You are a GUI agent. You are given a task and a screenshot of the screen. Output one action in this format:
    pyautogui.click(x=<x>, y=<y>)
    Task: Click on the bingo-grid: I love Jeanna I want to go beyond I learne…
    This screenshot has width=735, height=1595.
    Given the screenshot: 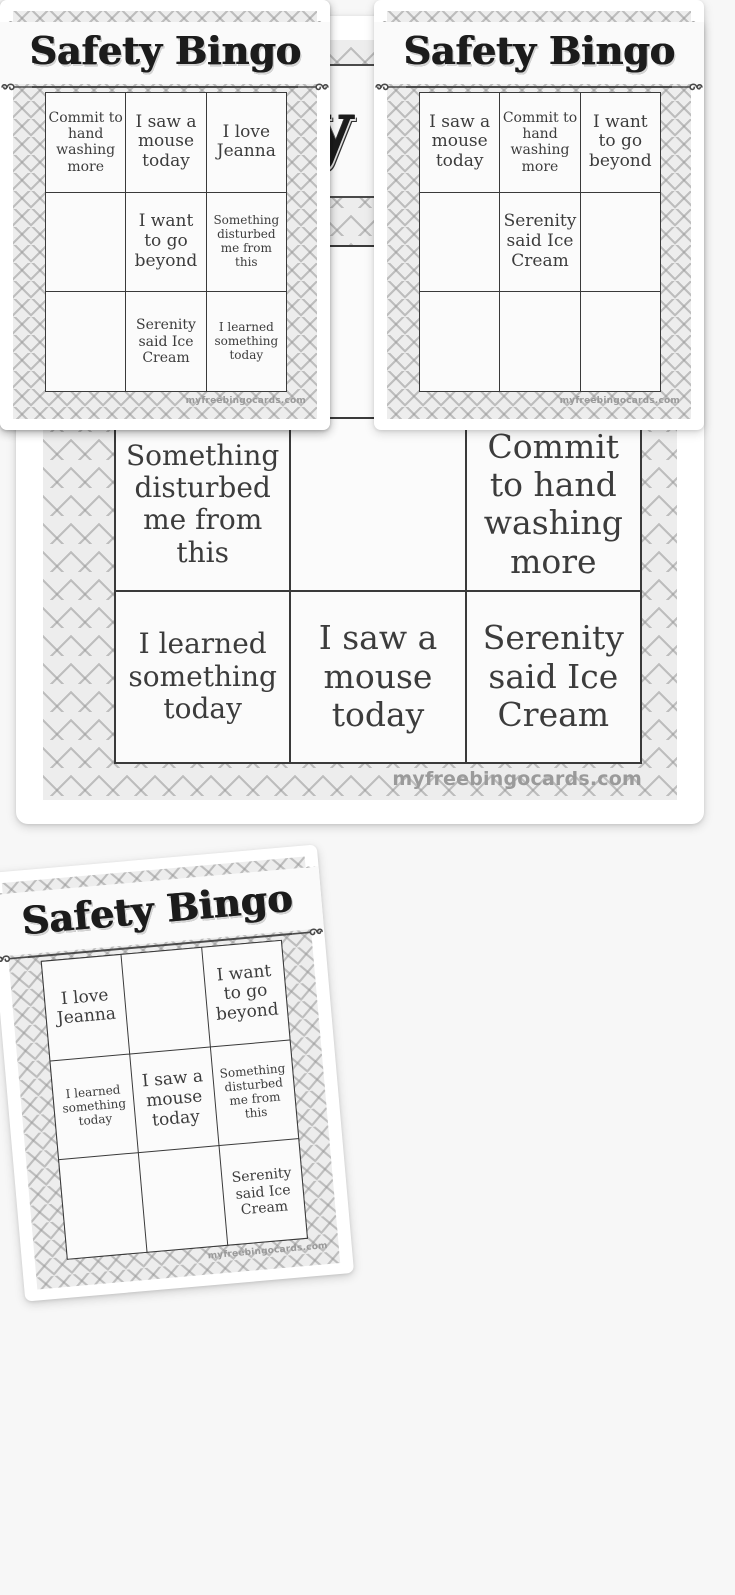 What is the action you would take?
    pyautogui.click(x=174, y=1099)
    